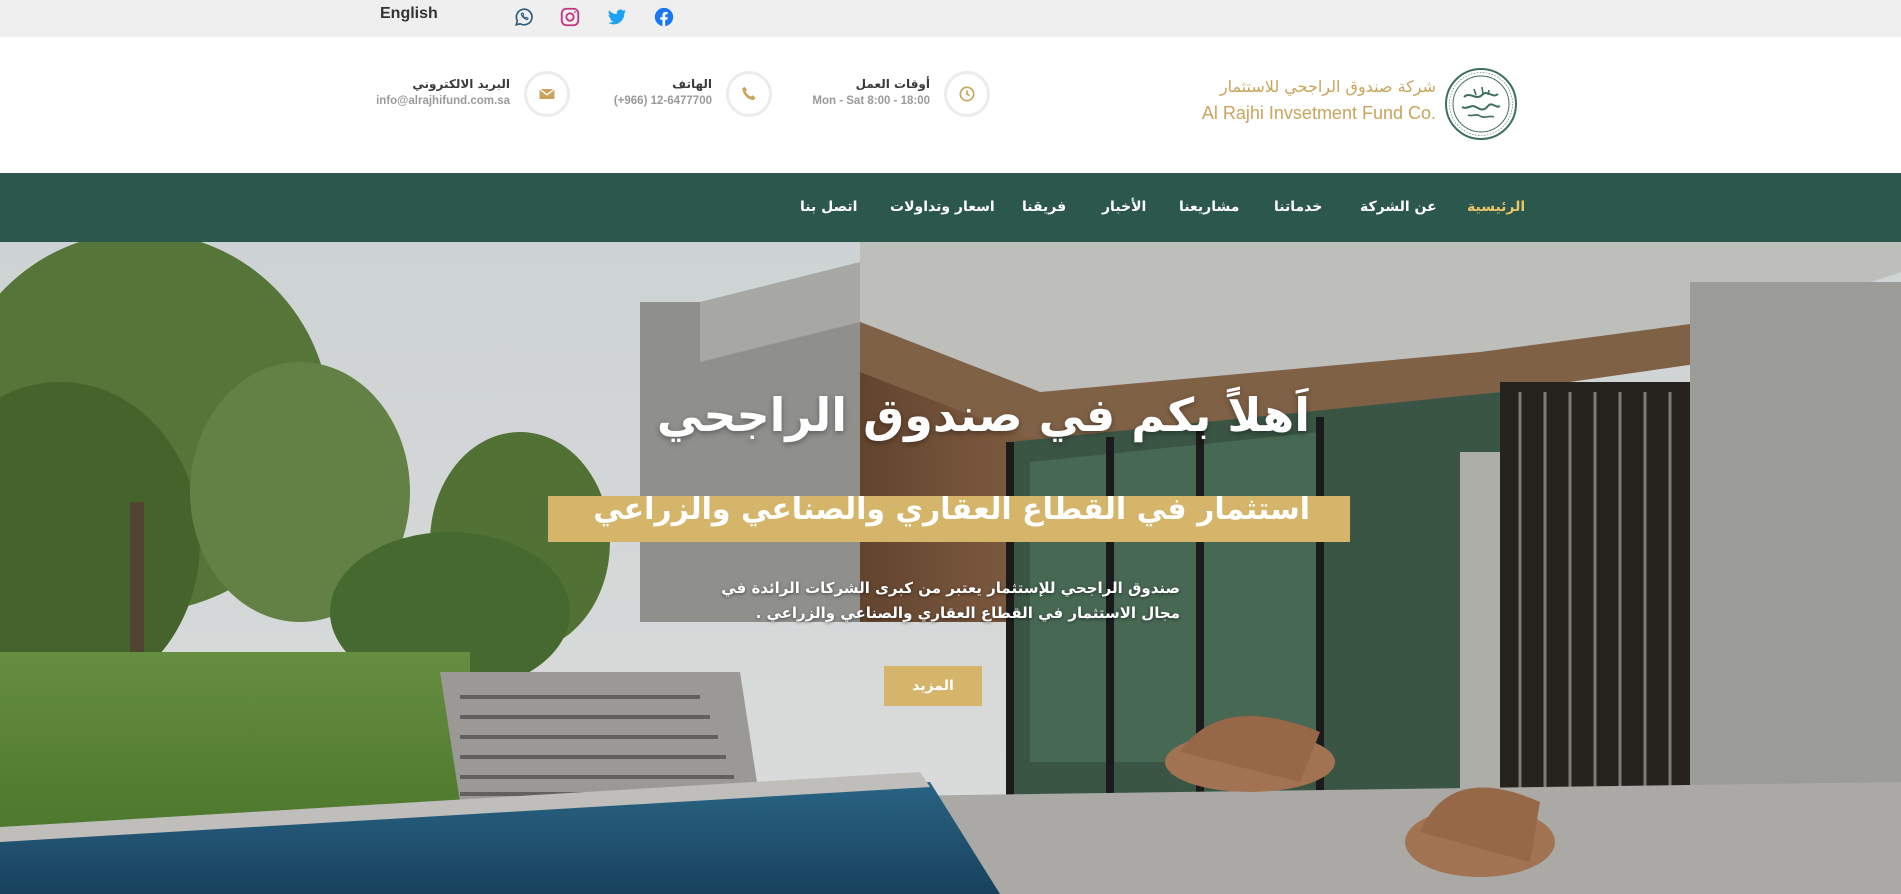 The height and width of the screenshot is (894, 1901). Describe the element at coordinates (570, 17) in the screenshot. I see `instagram-icon` at that location.